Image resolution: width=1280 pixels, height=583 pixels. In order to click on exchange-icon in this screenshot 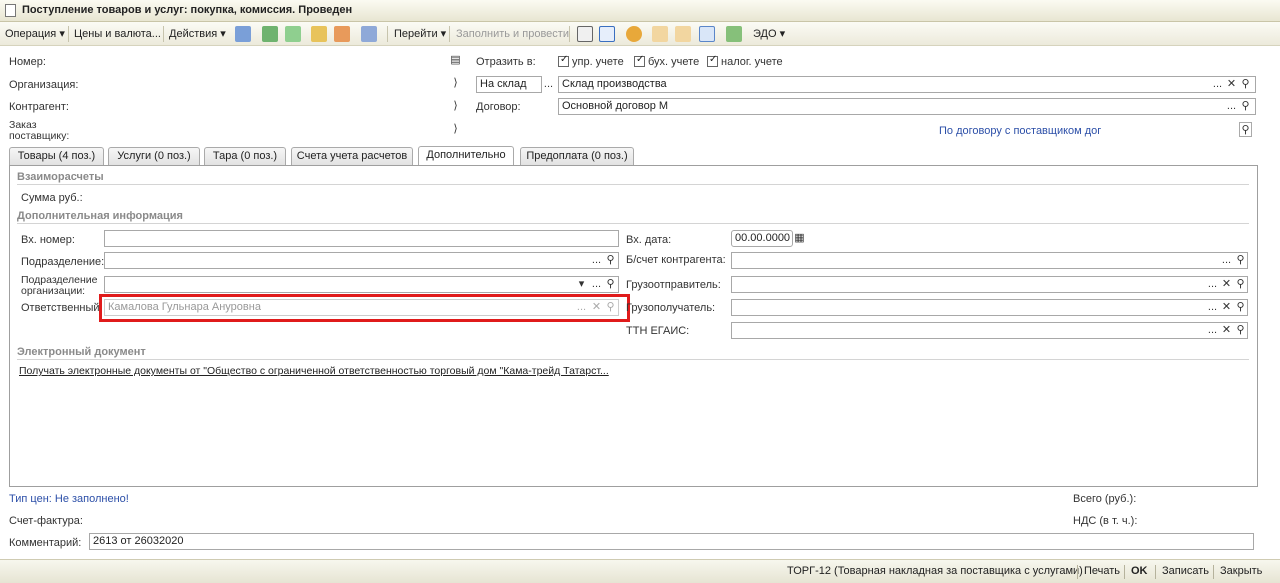, I will do `click(734, 34)`.